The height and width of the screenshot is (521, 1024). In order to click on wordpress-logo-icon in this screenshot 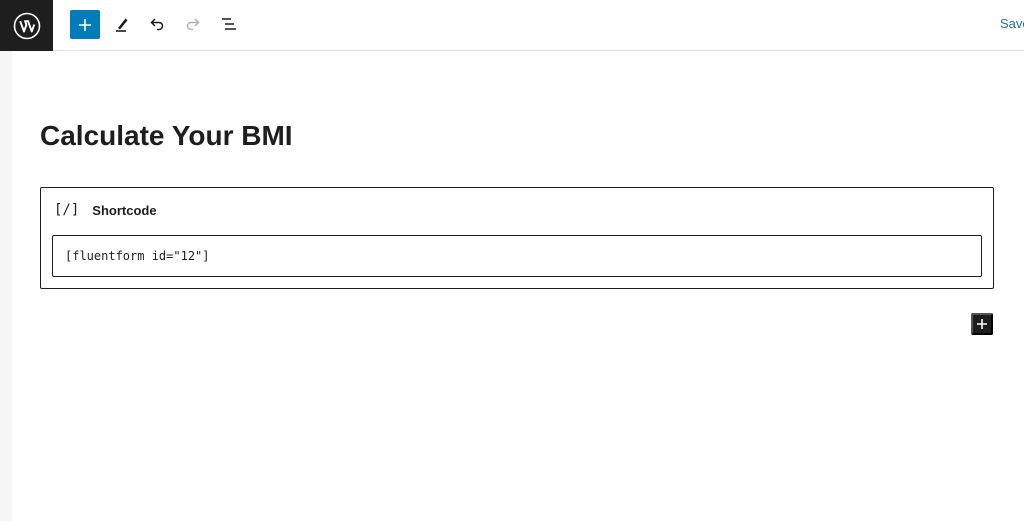, I will do `click(26, 25)`.